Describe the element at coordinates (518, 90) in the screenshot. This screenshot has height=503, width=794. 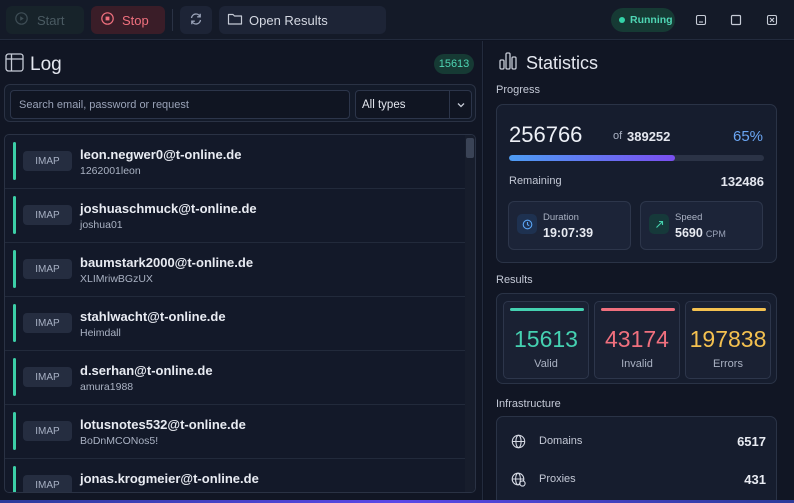
I see `progress-section-label: Progress` at that location.